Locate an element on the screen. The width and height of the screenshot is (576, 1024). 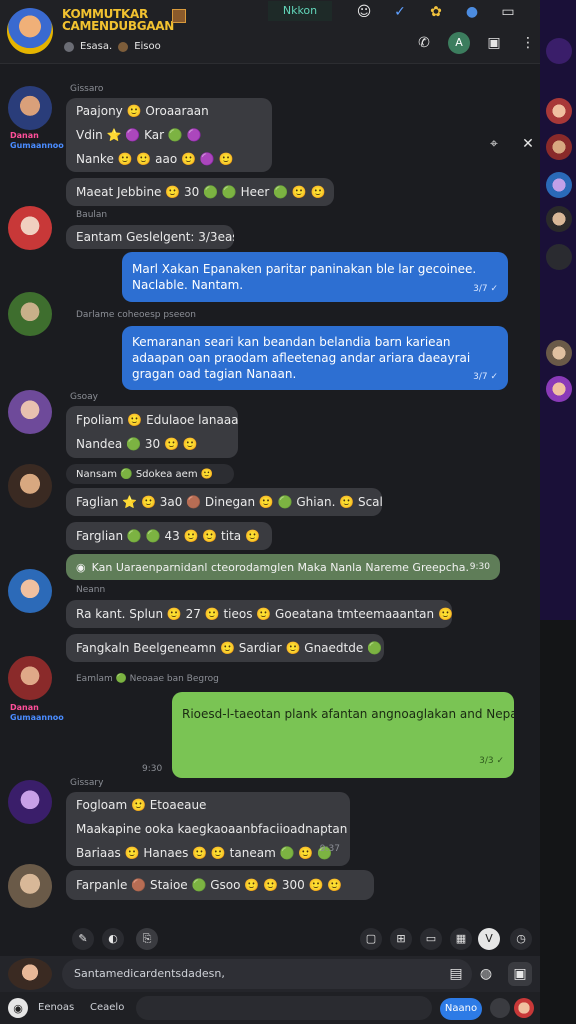
message-text: Maeat Jebbine 🙂 30 🟢 🟢 Heer 🟢 🙂 🙂 is located at coordinates (201, 192).